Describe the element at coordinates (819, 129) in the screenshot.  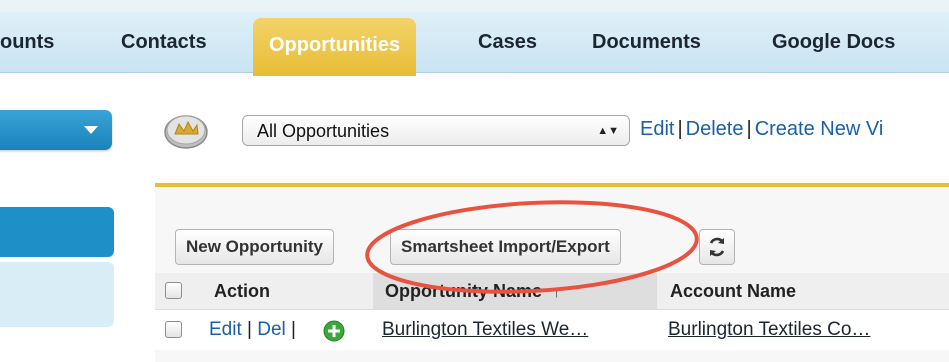
I see `create-new-view-link: Create New Vi` at that location.